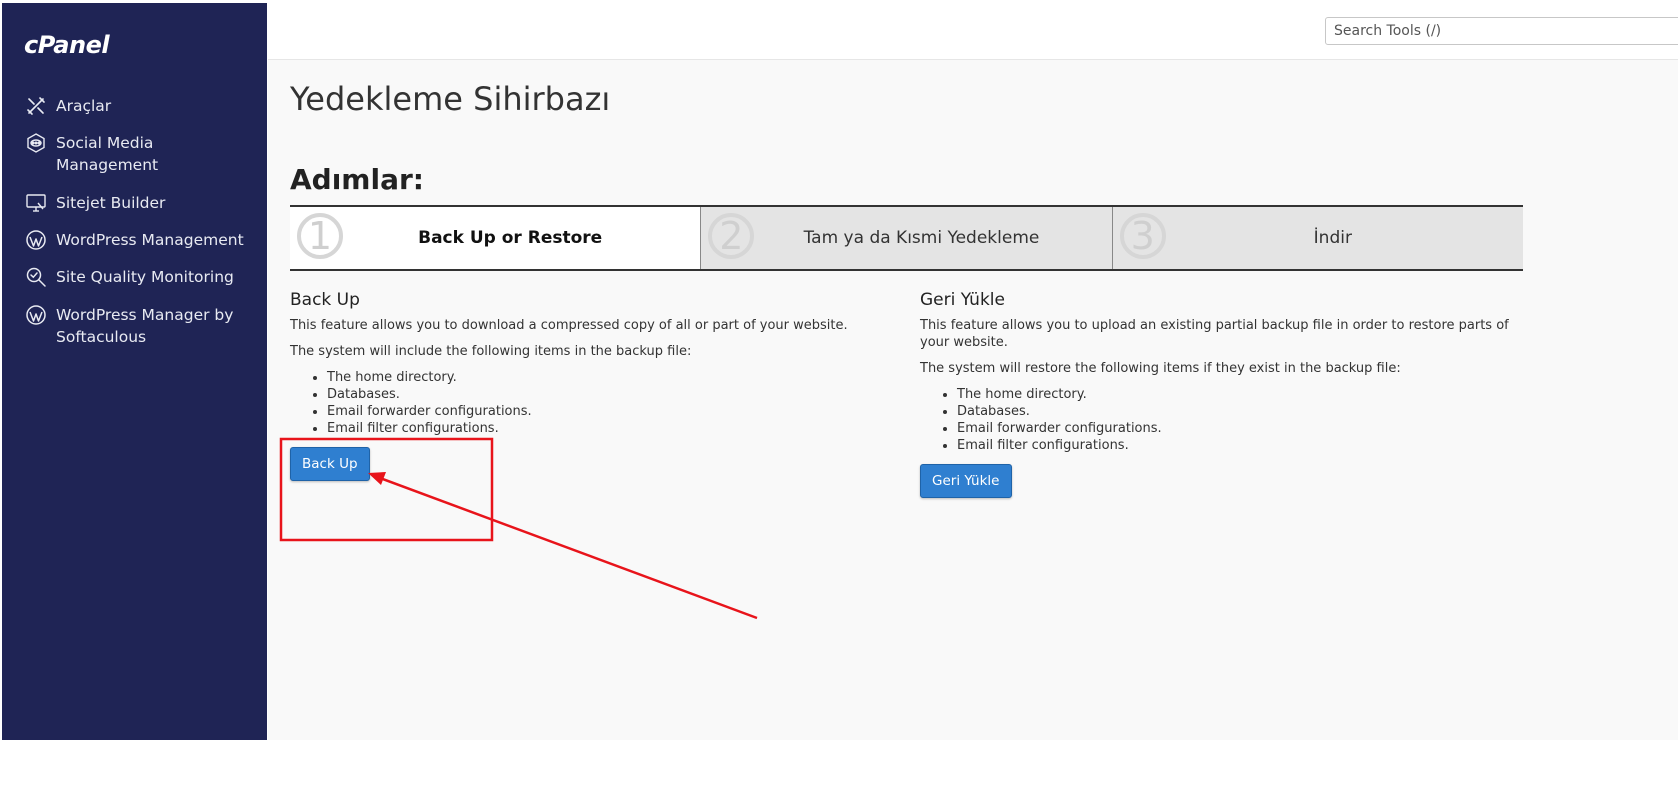 The width and height of the screenshot is (1678, 791). What do you see at coordinates (1501, 31) in the screenshot?
I see `search-tools-input` at bounding box center [1501, 31].